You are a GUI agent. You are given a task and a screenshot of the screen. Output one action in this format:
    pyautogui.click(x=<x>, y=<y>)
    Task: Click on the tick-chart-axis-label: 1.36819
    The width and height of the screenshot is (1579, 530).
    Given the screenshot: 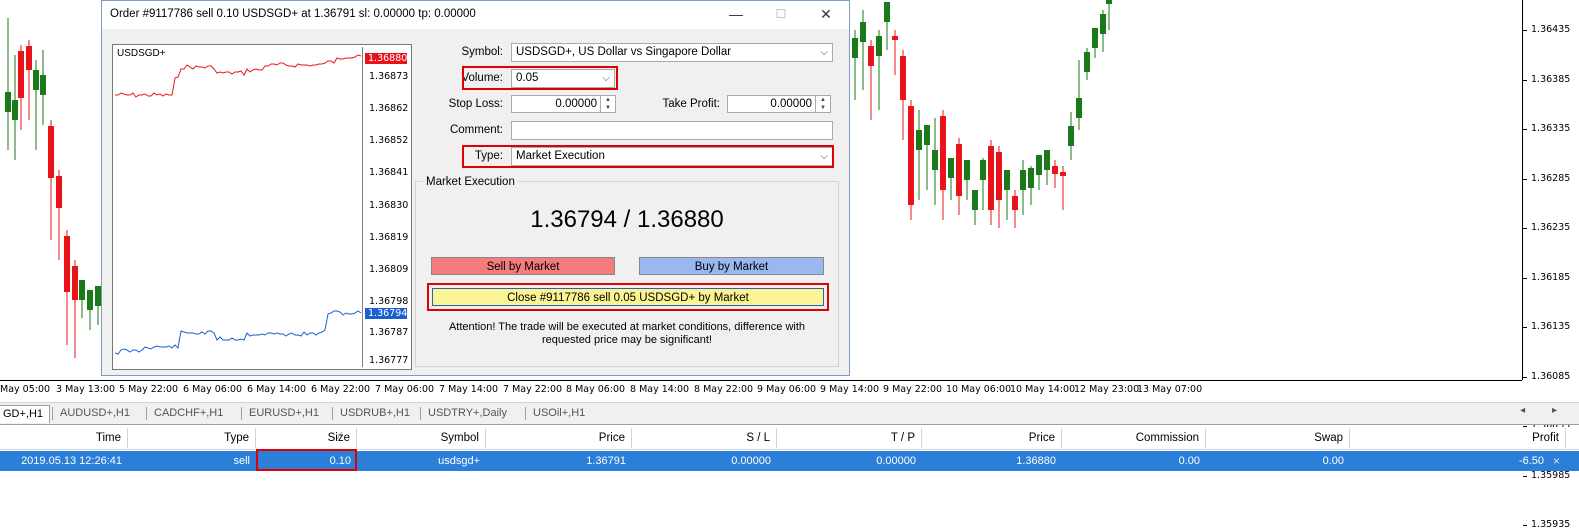 What is the action you would take?
    pyautogui.click(x=389, y=237)
    